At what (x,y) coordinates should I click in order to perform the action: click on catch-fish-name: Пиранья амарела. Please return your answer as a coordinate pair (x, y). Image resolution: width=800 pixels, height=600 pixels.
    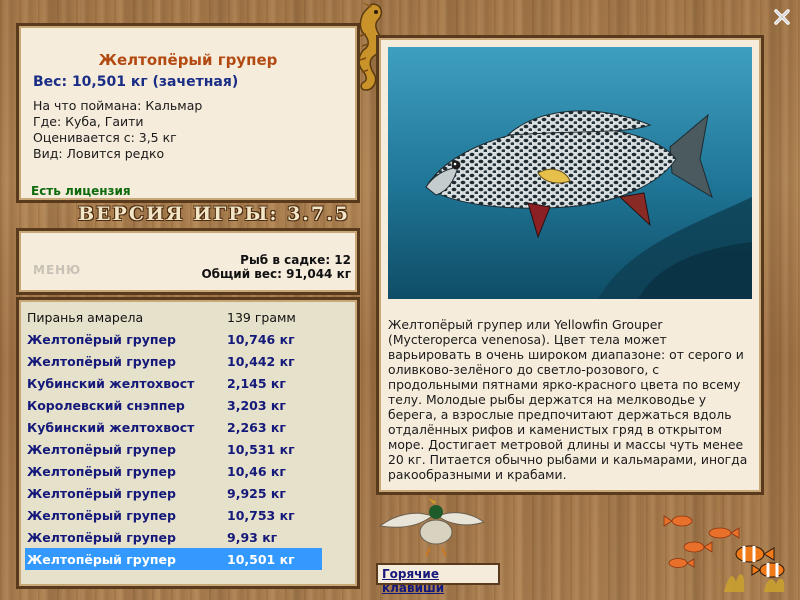
    Looking at the image, I should click on (85, 317).